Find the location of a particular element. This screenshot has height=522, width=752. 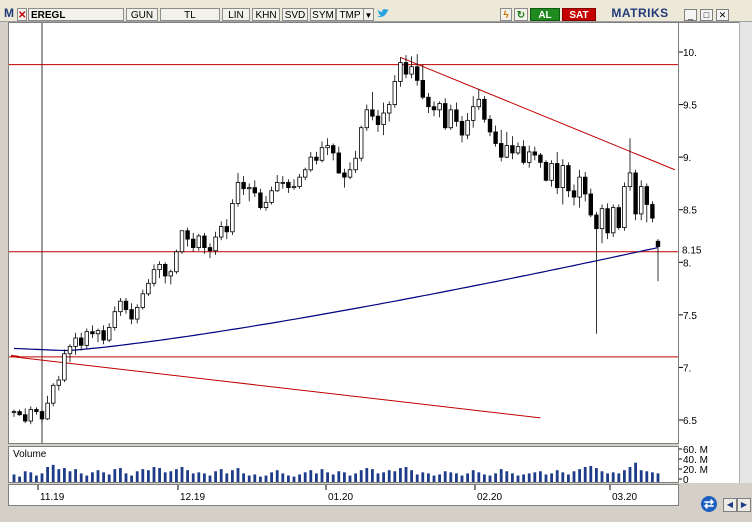

close-x-icon: ✕ is located at coordinates (22, 14).